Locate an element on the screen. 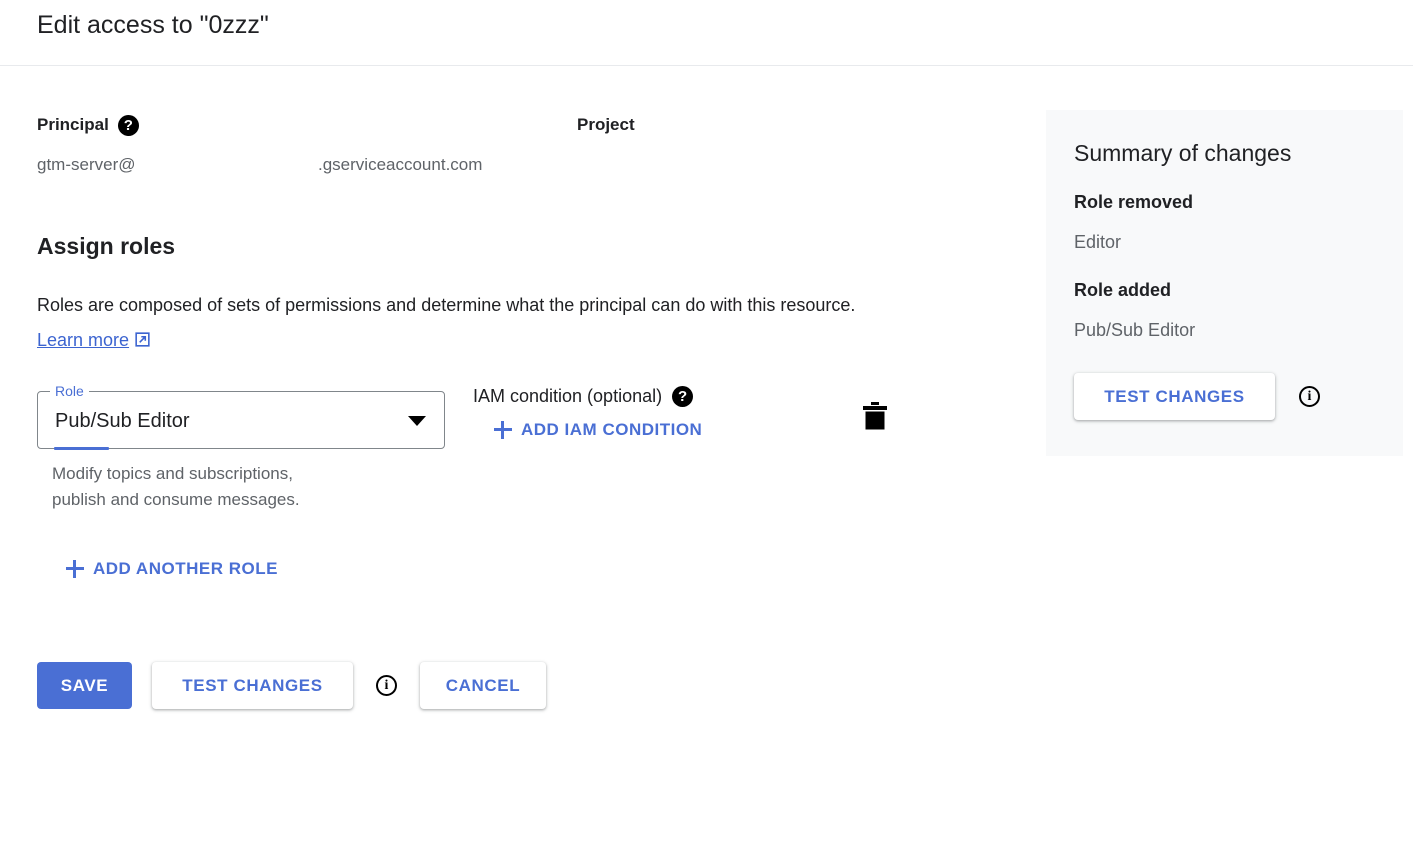  add-iam-condition-button: ADD IAM CONDITION is located at coordinates (598, 430).